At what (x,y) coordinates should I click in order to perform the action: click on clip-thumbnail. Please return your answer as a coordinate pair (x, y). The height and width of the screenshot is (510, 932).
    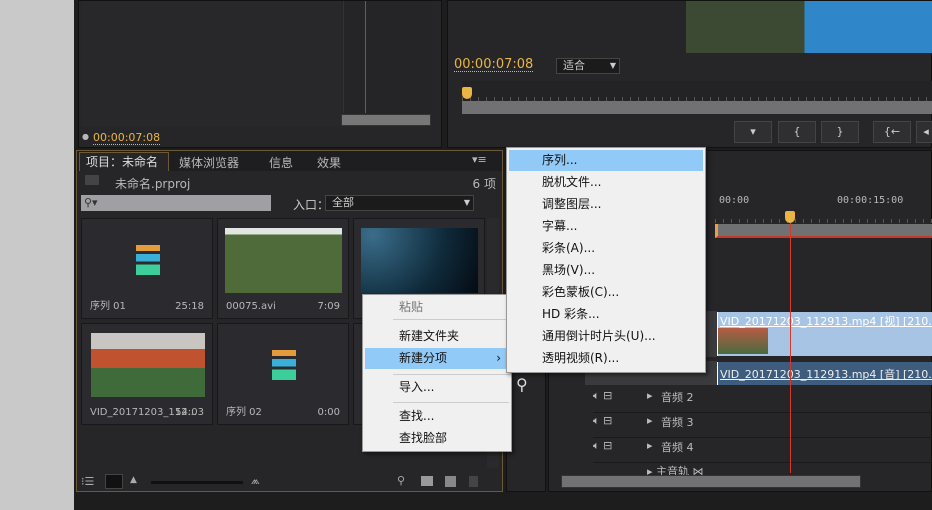
    Looking at the image, I should click on (743, 341).